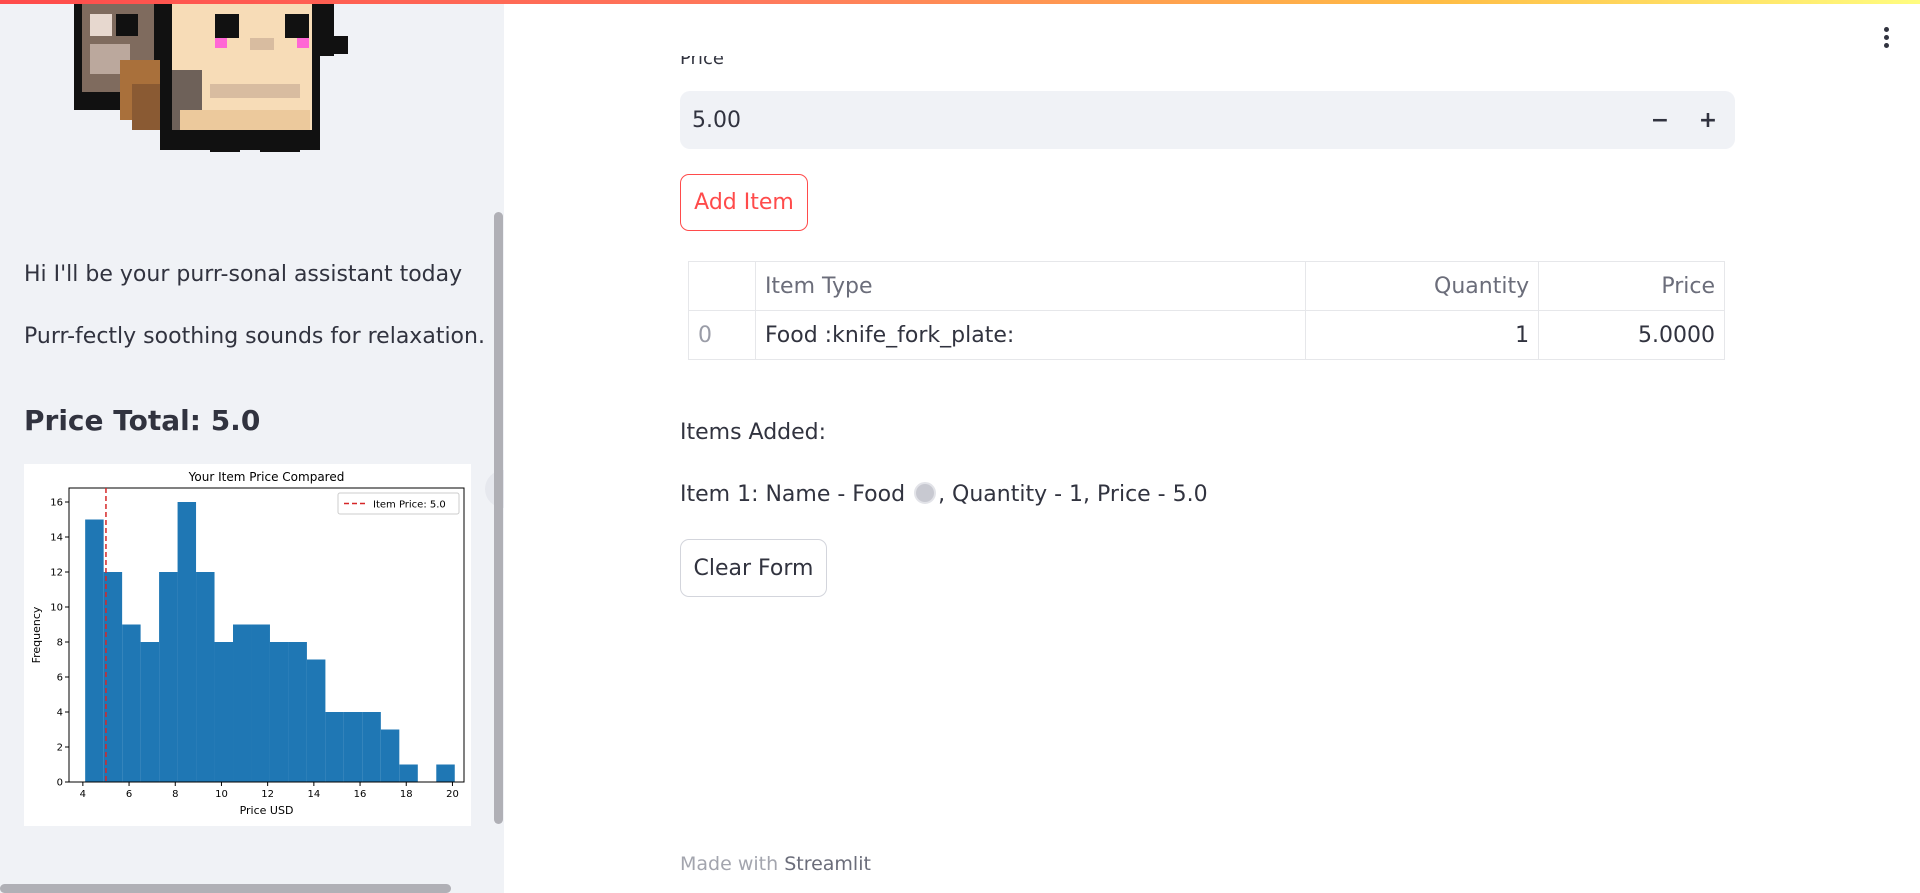 The height and width of the screenshot is (893, 1920). Describe the element at coordinates (753, 432) in the screenshot. I see `items-added-heading: Items Added:` at that location.